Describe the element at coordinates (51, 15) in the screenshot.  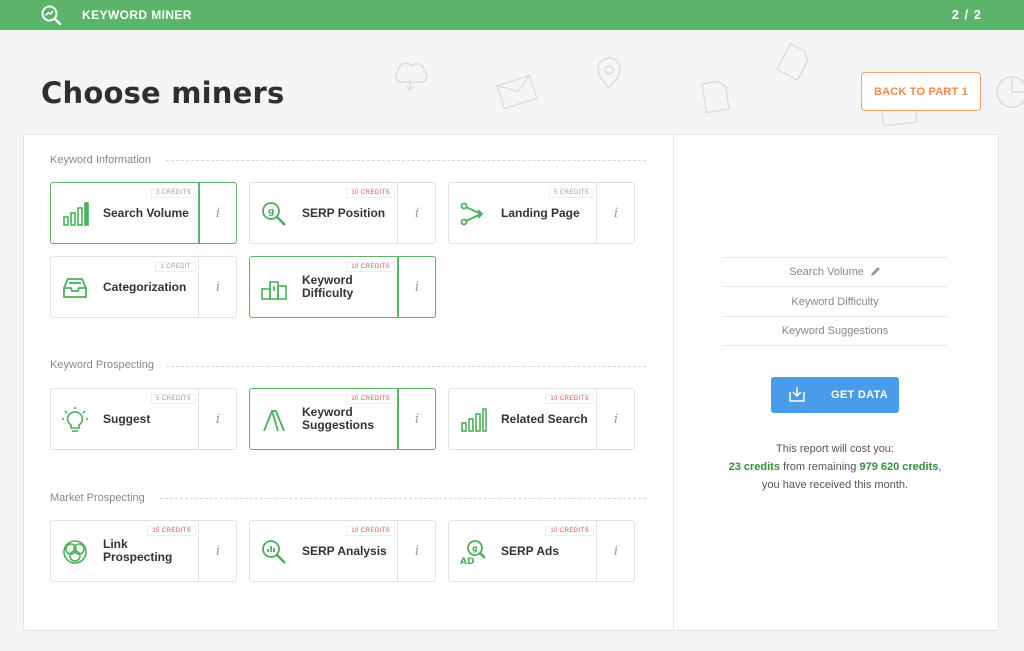
I see `keyword-miner-logo-icon` at that location.